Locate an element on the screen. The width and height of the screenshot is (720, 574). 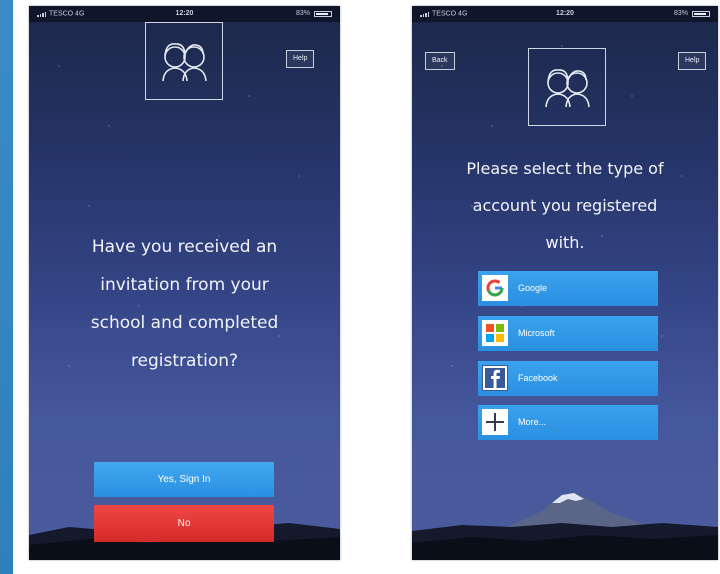
back-button: Back is located at coordinates (440, 61).